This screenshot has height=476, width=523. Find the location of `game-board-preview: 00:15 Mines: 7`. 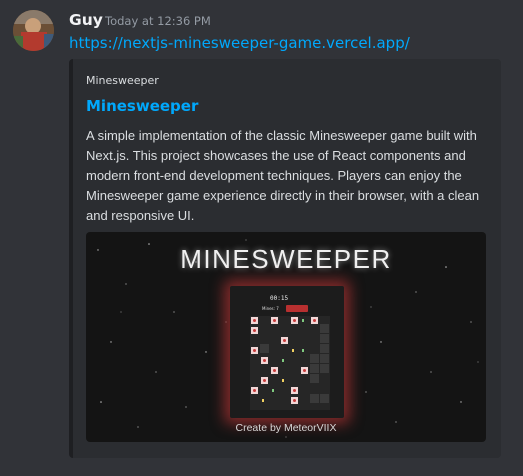

game-board-preview: 00:15 Mines: 7 is located at coordinates (287, 352).